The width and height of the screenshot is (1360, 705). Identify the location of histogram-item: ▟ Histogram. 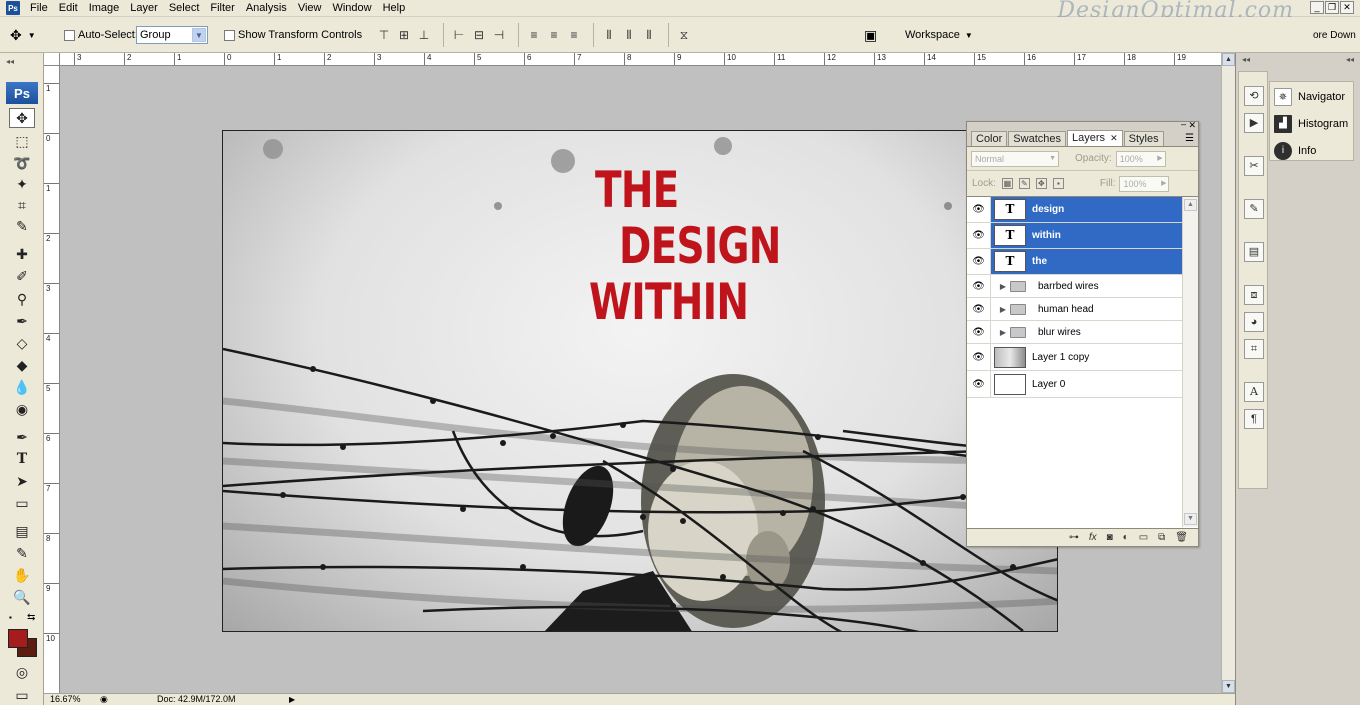
(1311, 124).